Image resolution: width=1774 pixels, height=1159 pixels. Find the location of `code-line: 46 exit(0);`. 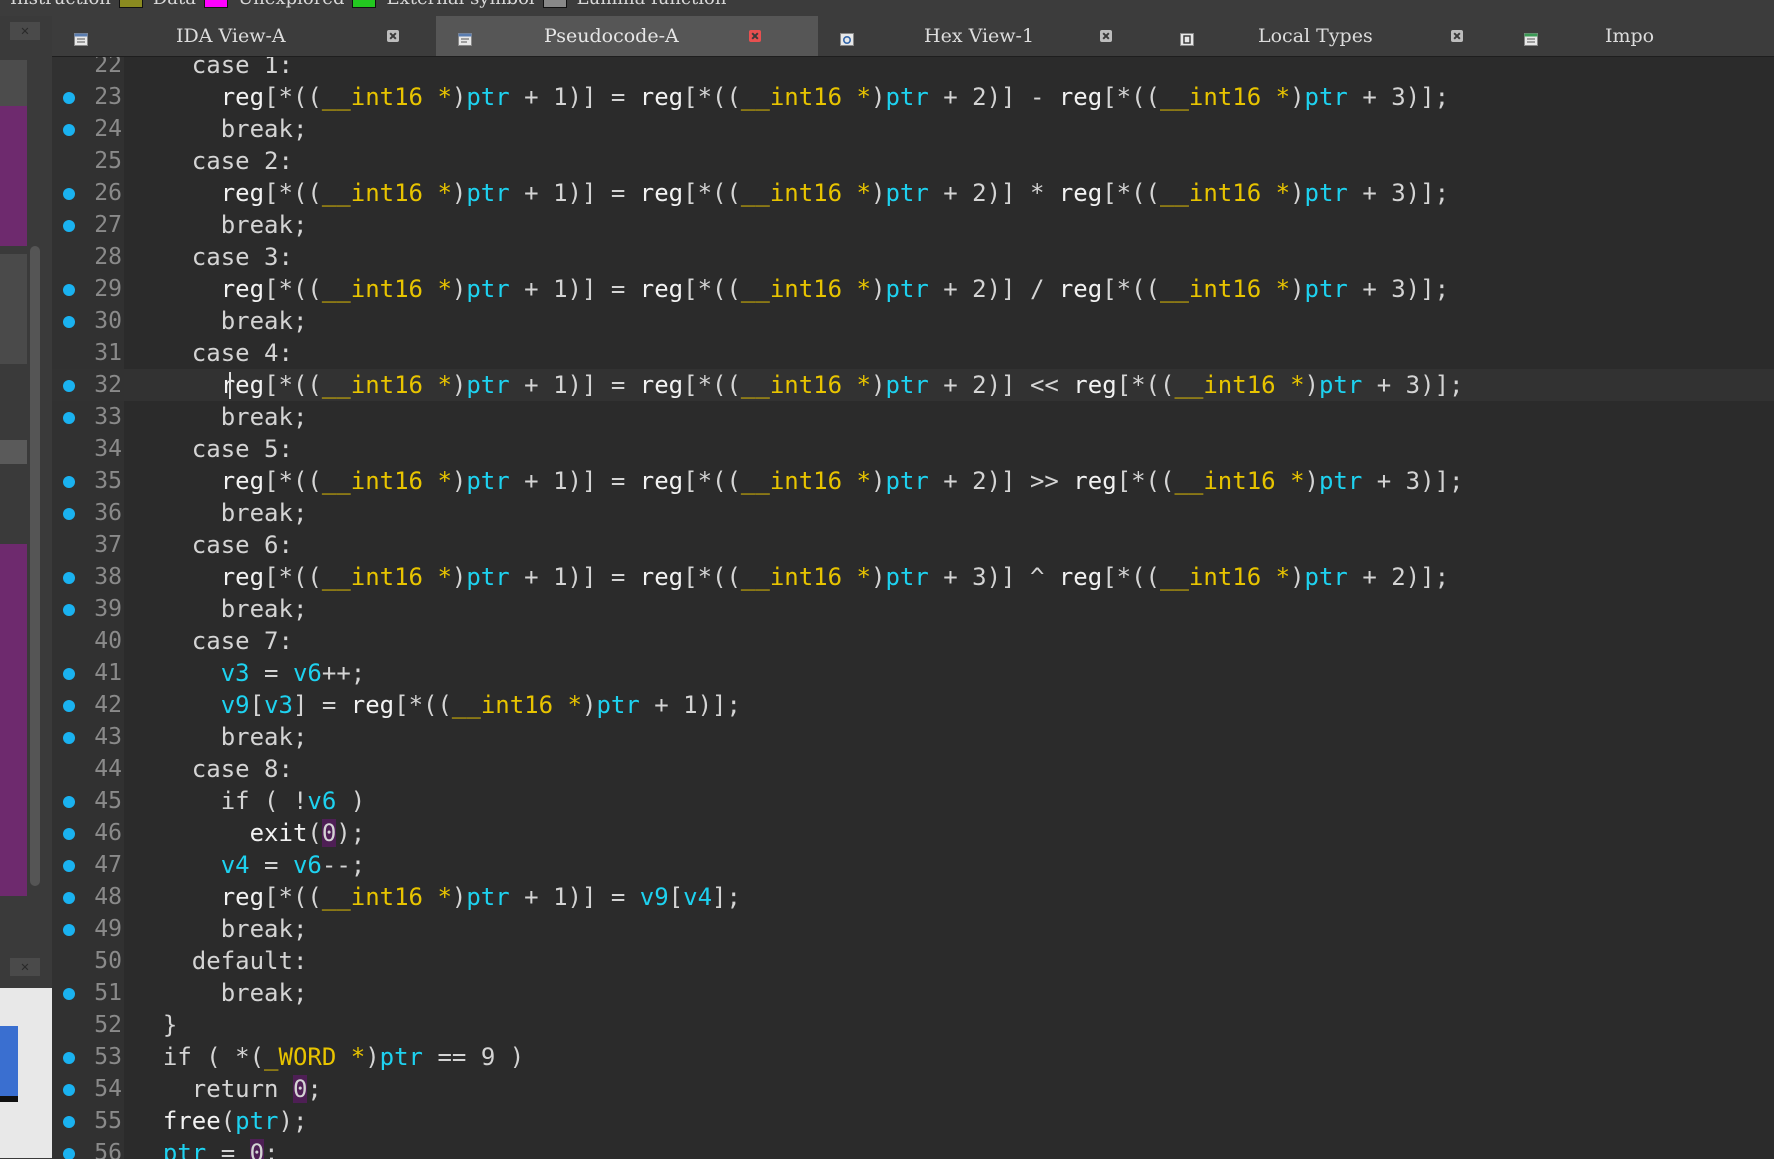

code-line: 46 exit(0); is located at coordinates (913, 833).